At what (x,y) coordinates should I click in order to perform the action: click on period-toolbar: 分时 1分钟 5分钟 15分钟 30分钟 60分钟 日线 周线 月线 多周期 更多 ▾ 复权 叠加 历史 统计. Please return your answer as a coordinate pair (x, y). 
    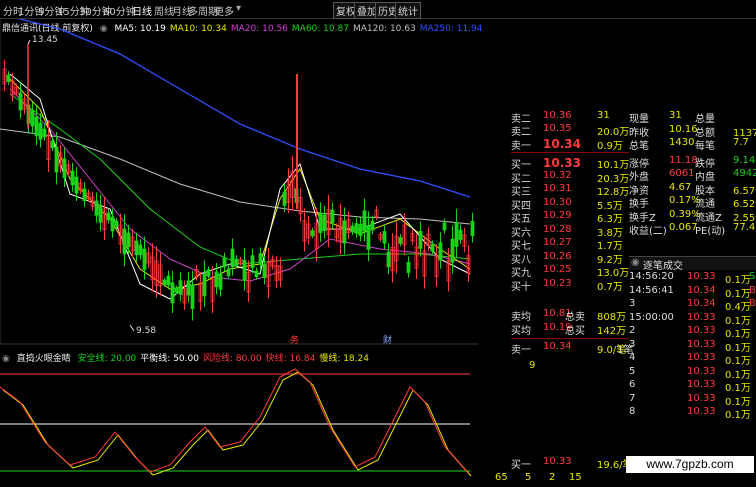
    Looking at the image, I should click on (378, 9).